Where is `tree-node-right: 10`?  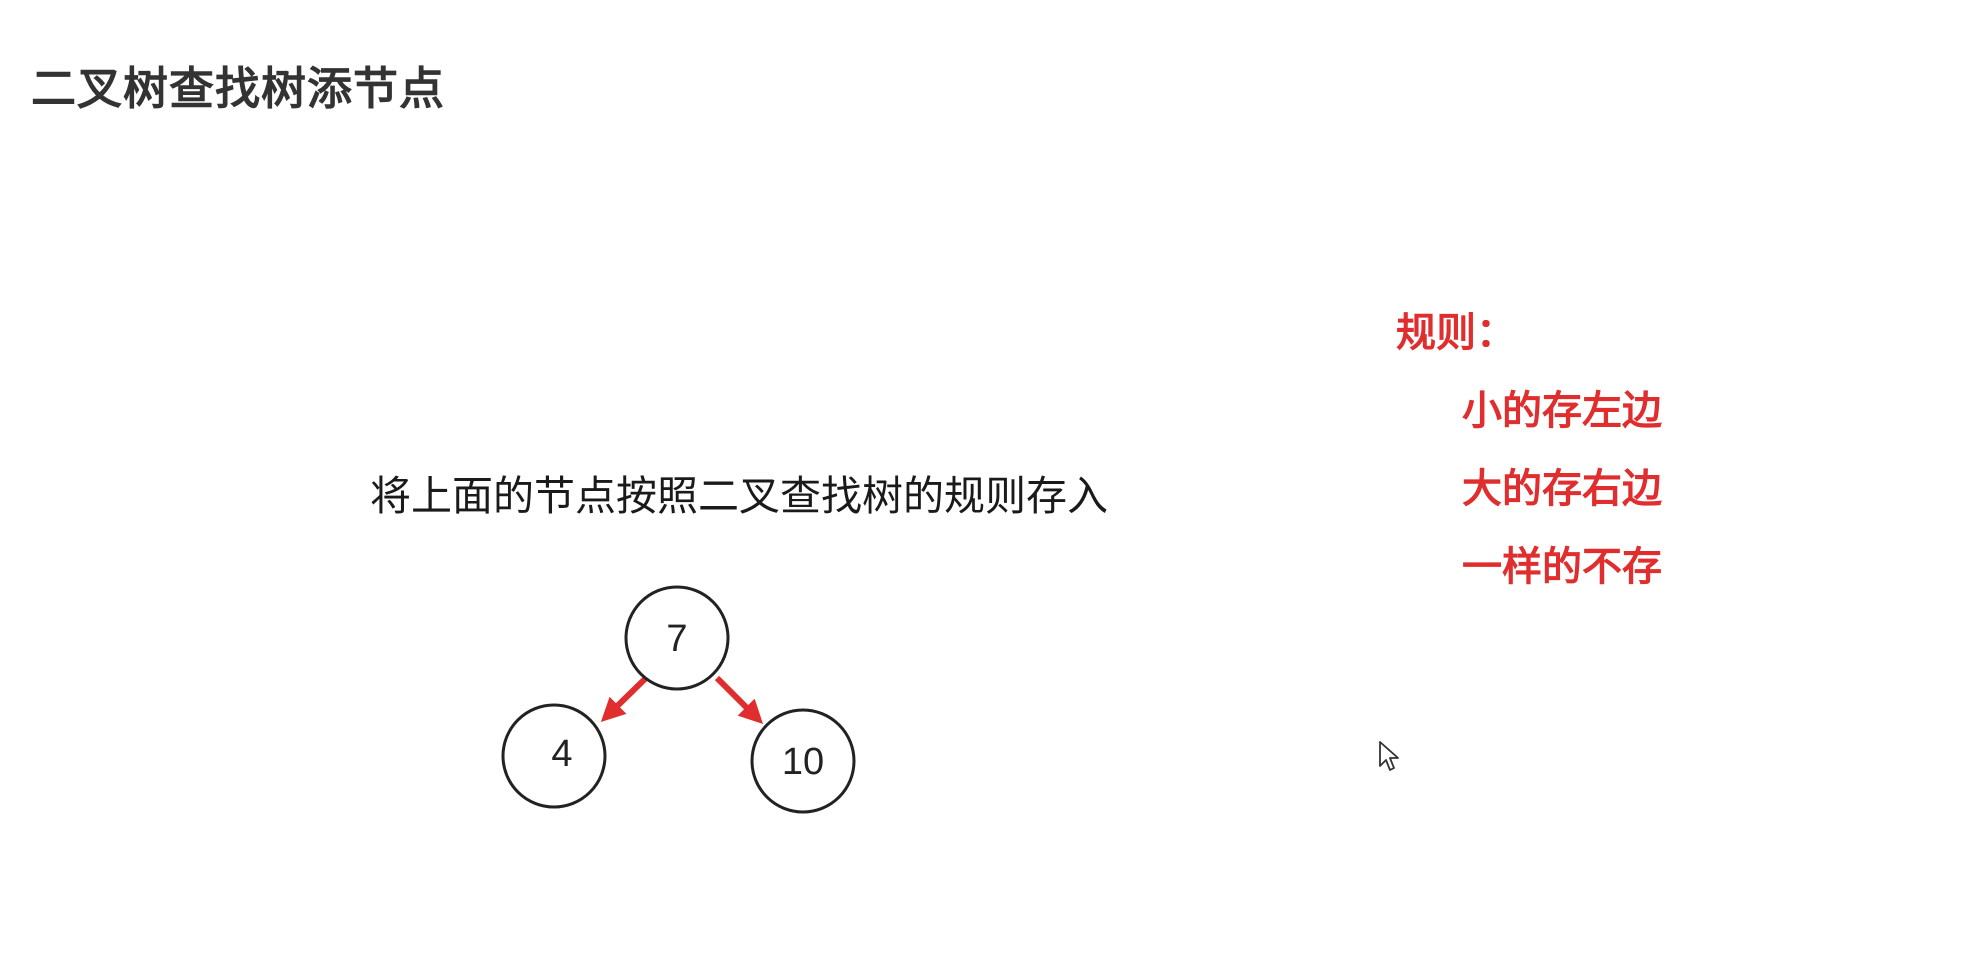 tree-node-right: 10 is located at coordinates (803, 761).